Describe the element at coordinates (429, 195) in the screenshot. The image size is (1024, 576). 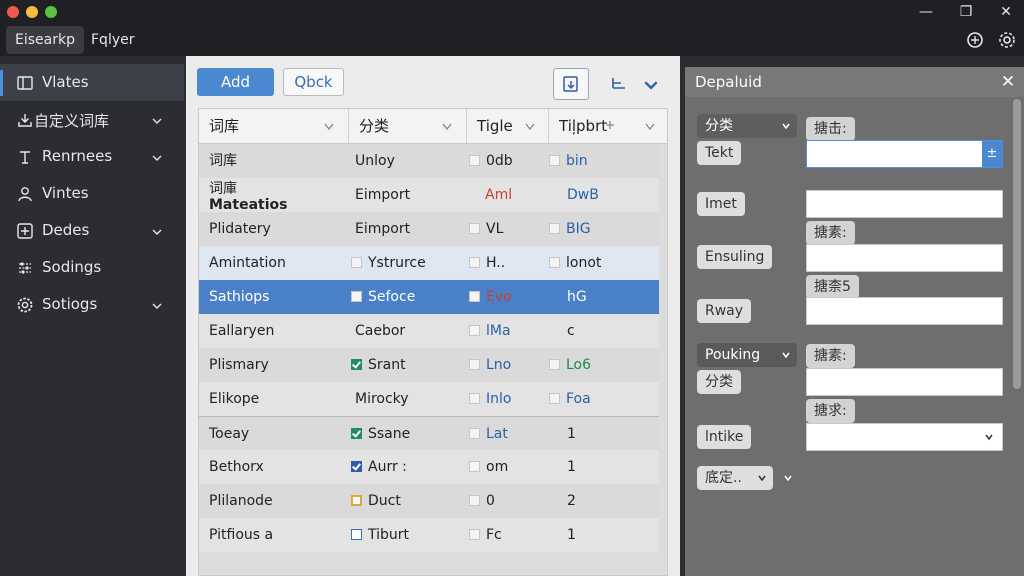
I see `table-row: 词庫 Mateatios Eimport Aml DwB` at that location.